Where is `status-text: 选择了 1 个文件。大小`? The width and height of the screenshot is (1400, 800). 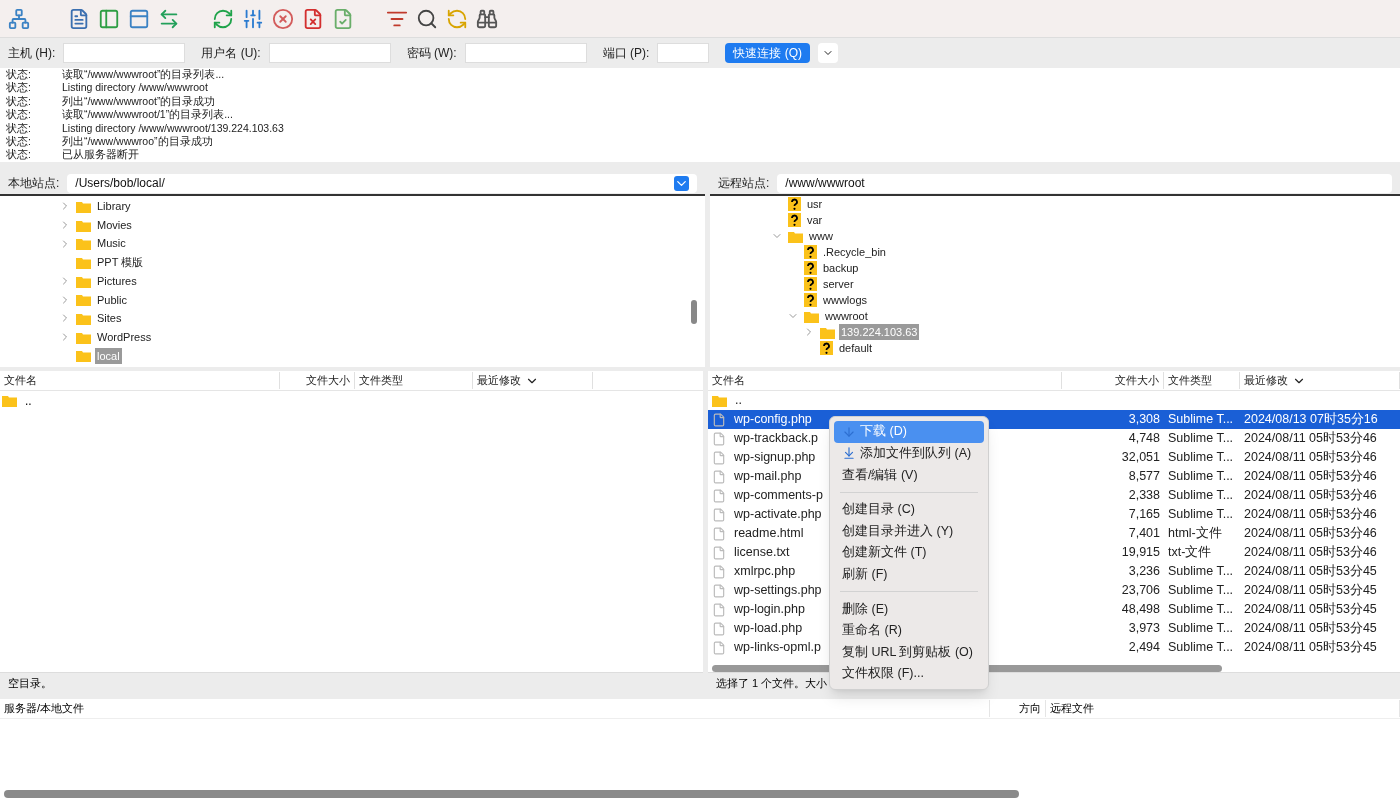
status-text: 选择了 1 个文件。大小 is located at coordinates (772, 684).